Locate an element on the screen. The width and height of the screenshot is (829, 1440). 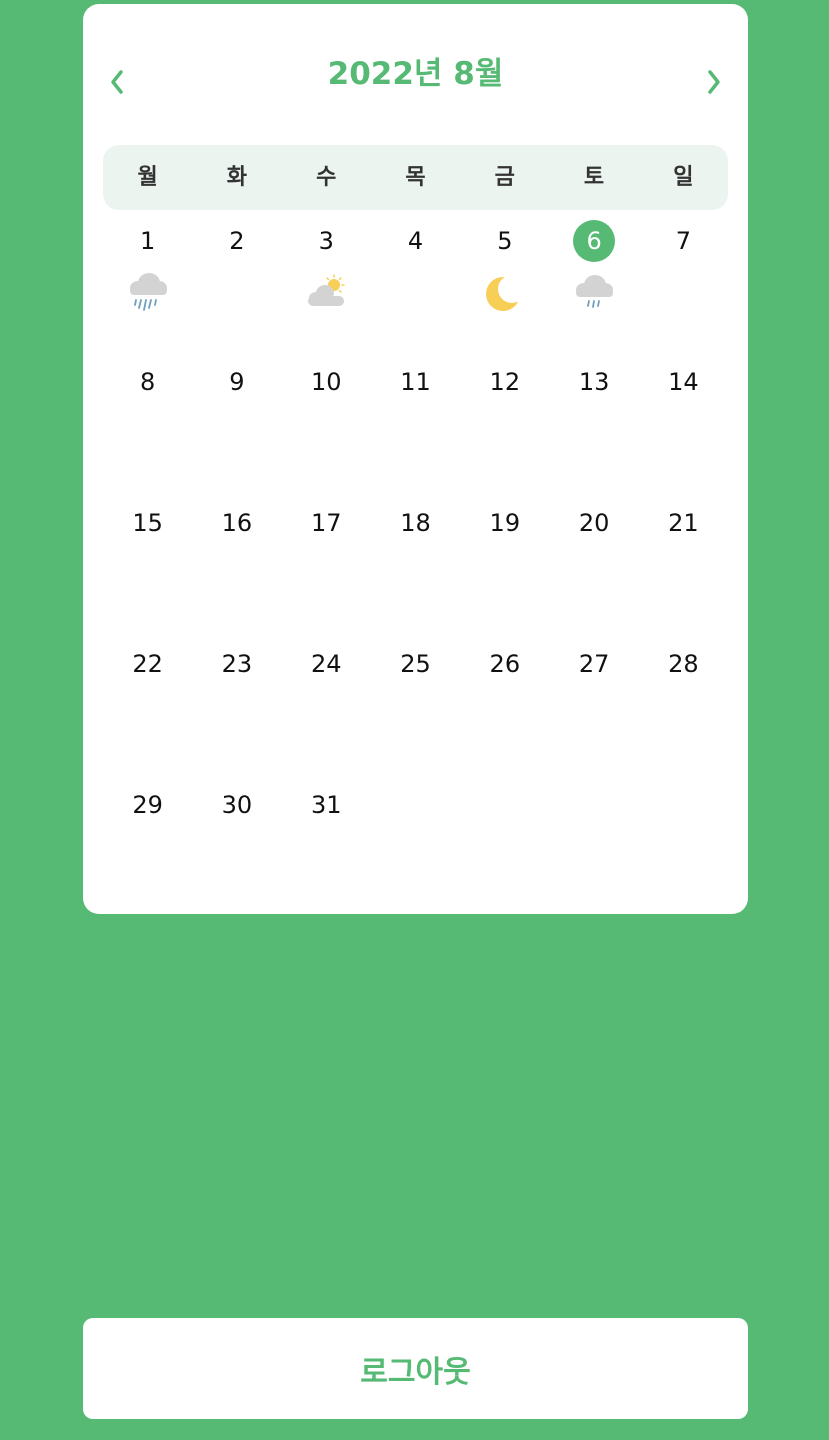
day-number: 13 is located at coordinates (594, 382).